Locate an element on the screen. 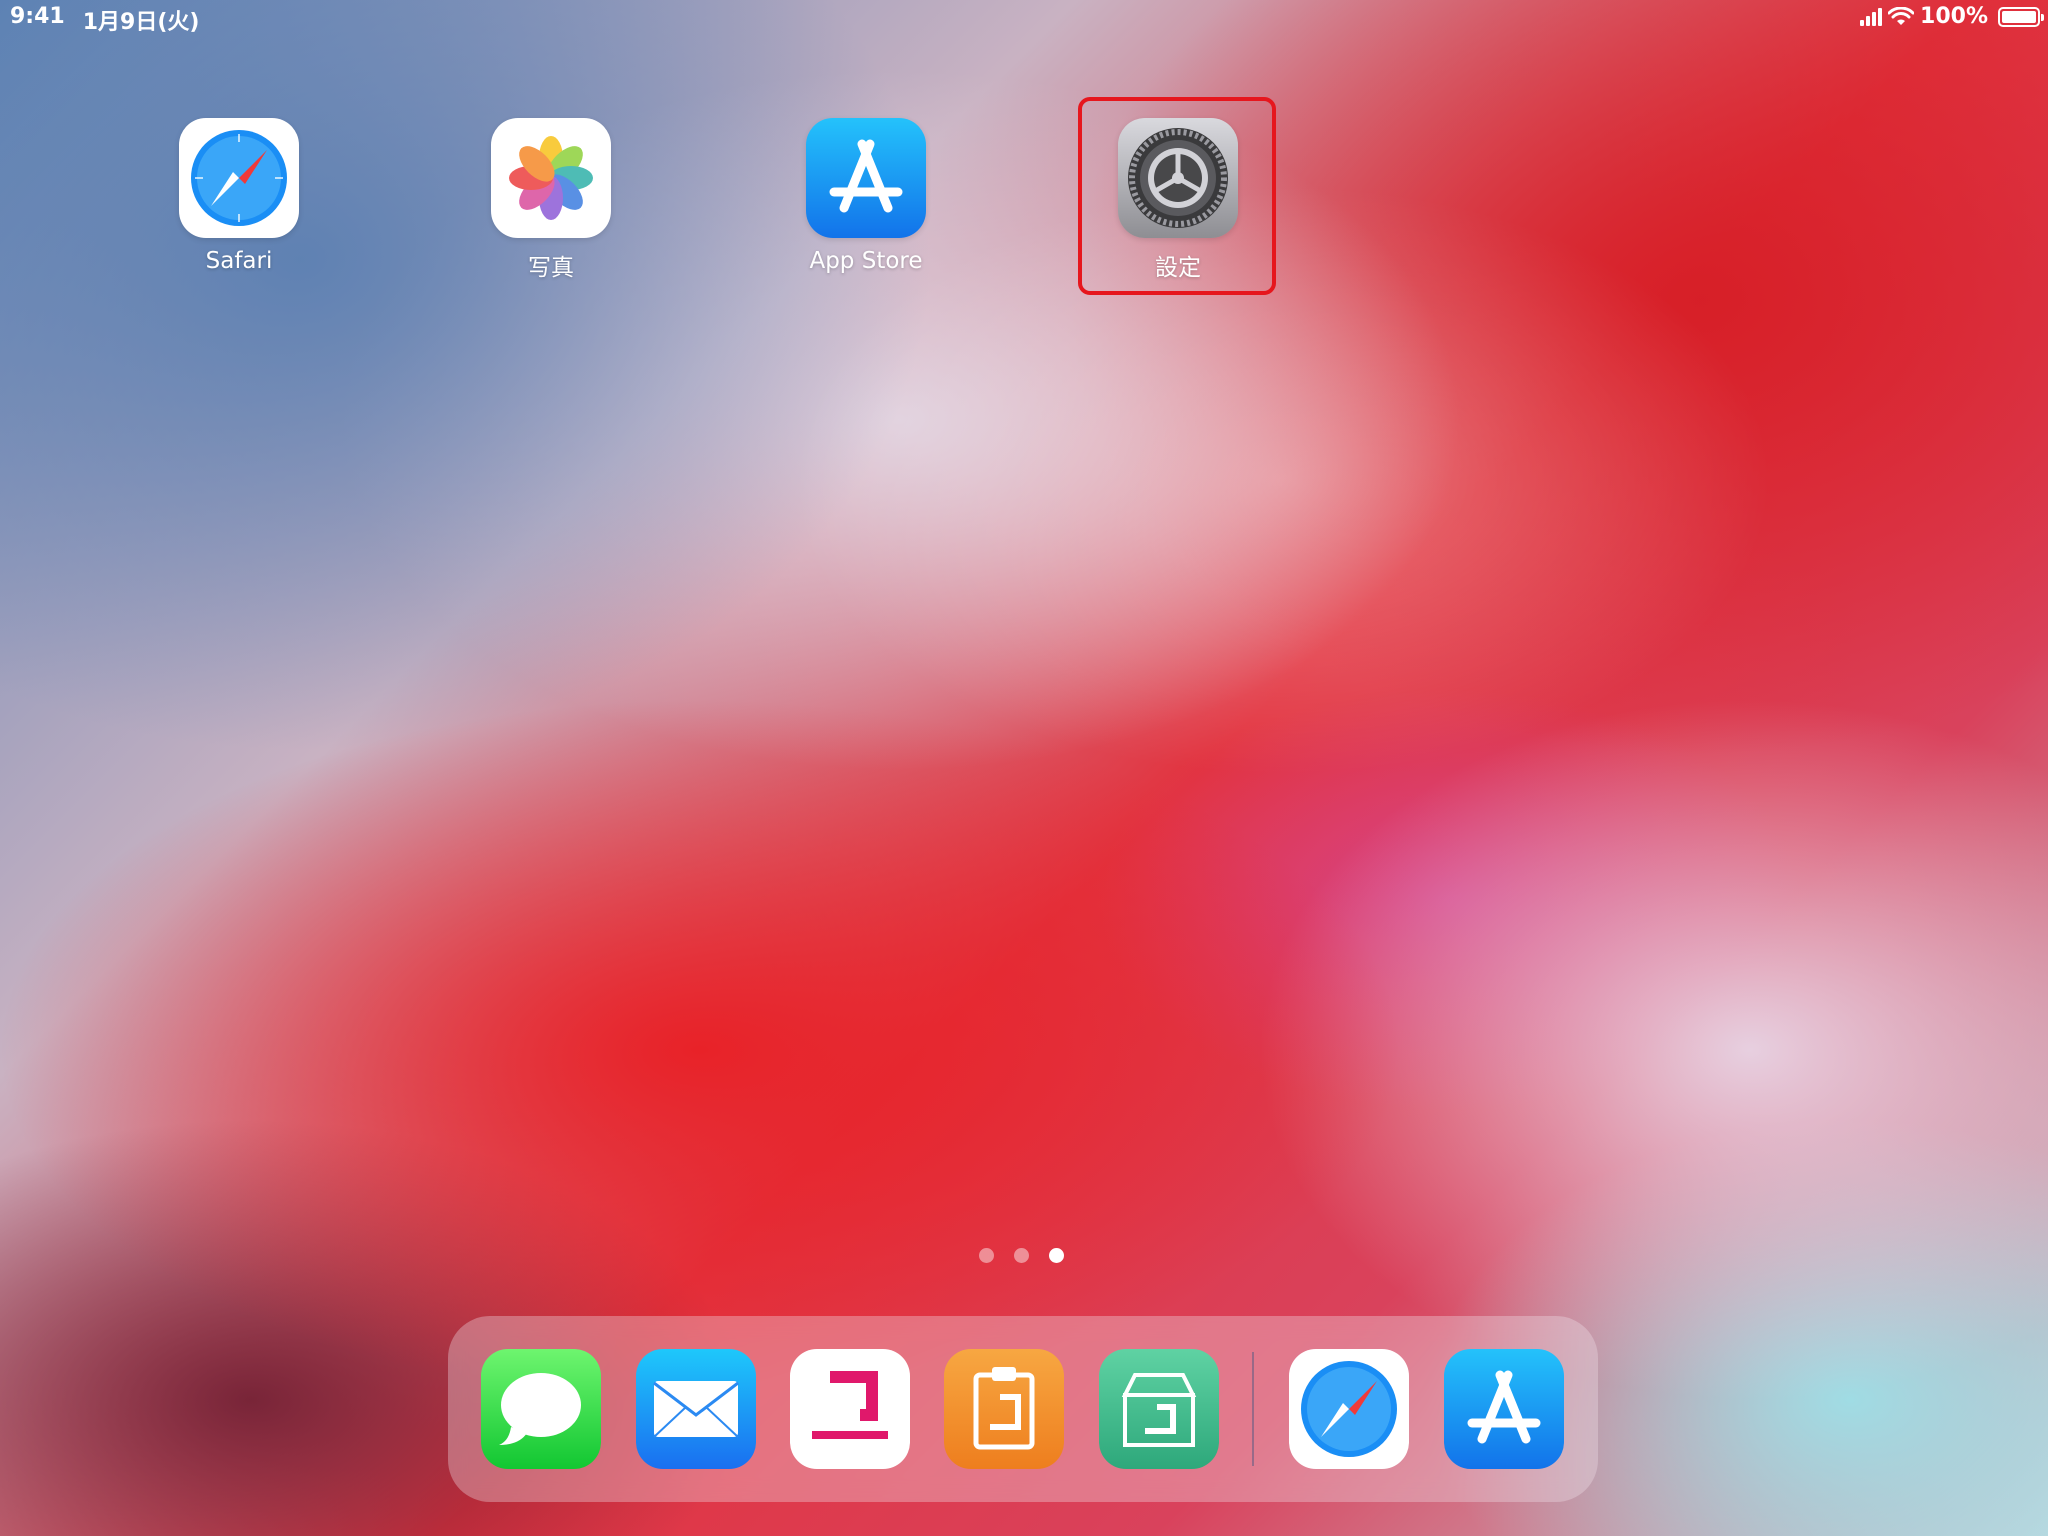 The height and width of the screenshot is (1536, 2048). battery-percent: 100% is located at coordinates (1954, 16).